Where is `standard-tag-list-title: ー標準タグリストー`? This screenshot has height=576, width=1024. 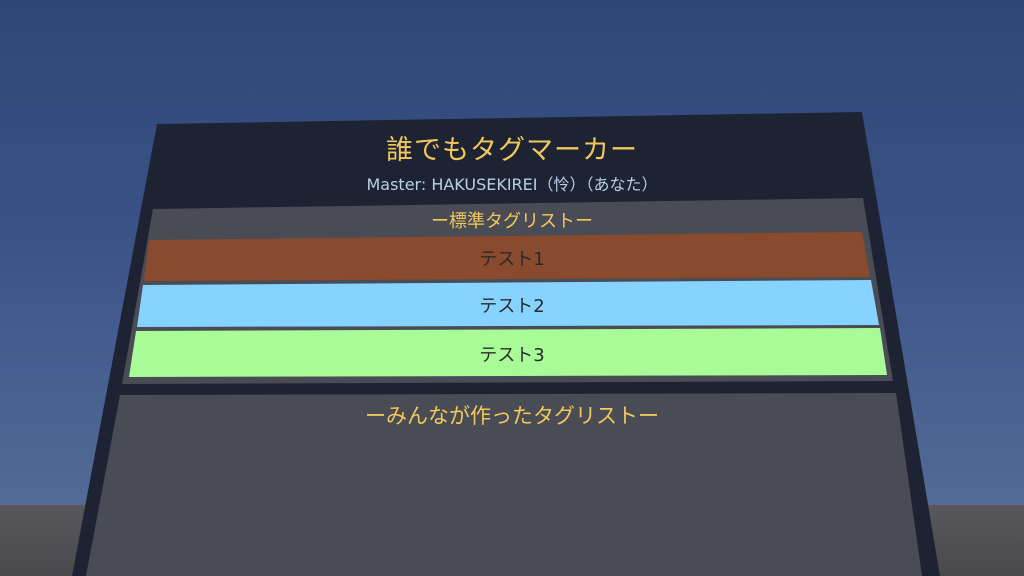
standard-tag-list-title: ー標準タグリストー is located at coordinates (512, 221).